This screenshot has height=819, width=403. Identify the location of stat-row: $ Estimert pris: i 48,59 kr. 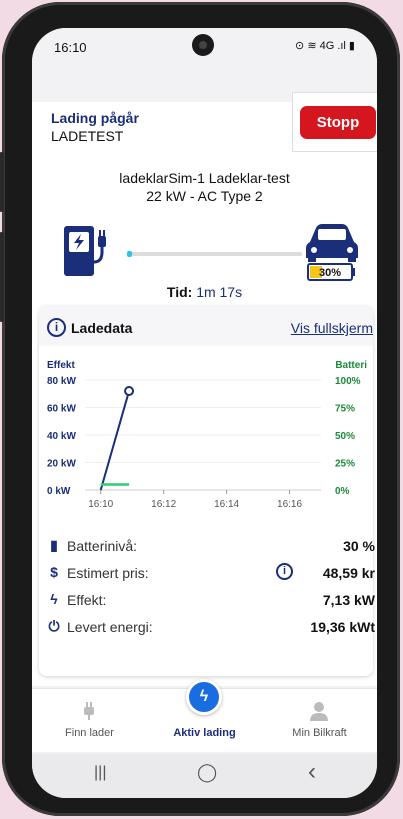
(208, 574).